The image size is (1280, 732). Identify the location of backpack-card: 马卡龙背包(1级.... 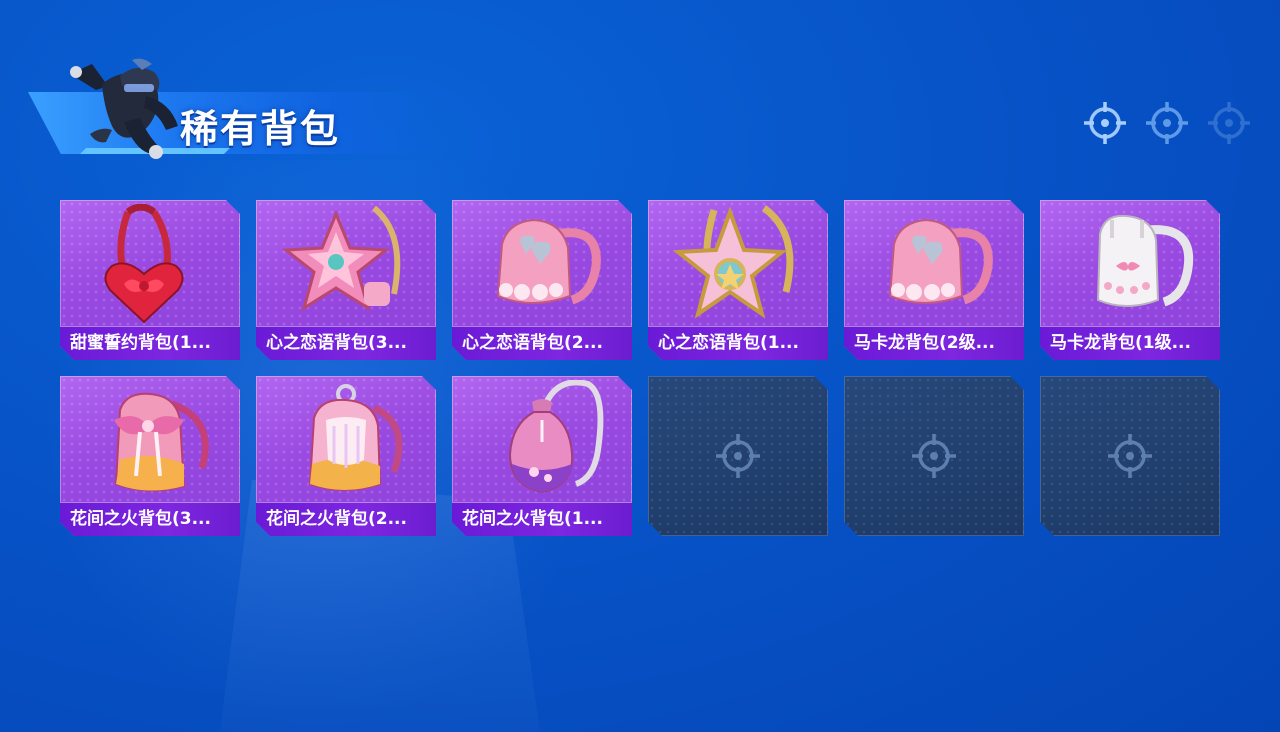
(1130, 280).